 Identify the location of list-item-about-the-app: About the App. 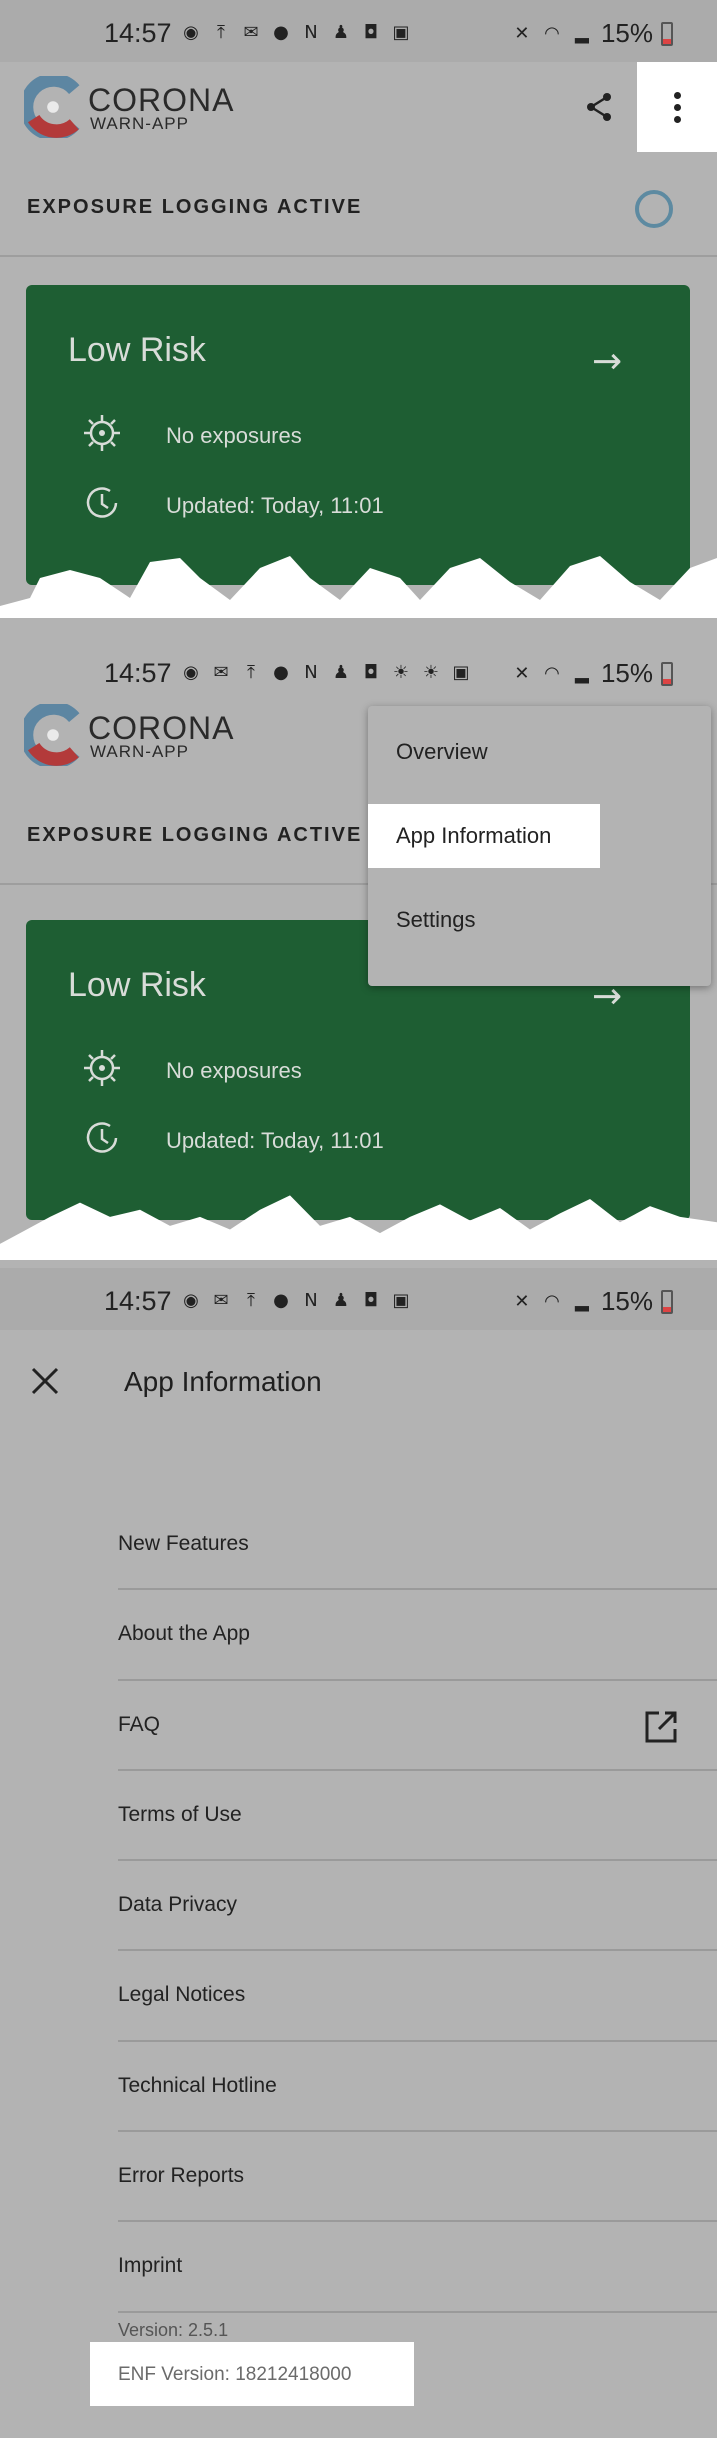
(417, 1635).